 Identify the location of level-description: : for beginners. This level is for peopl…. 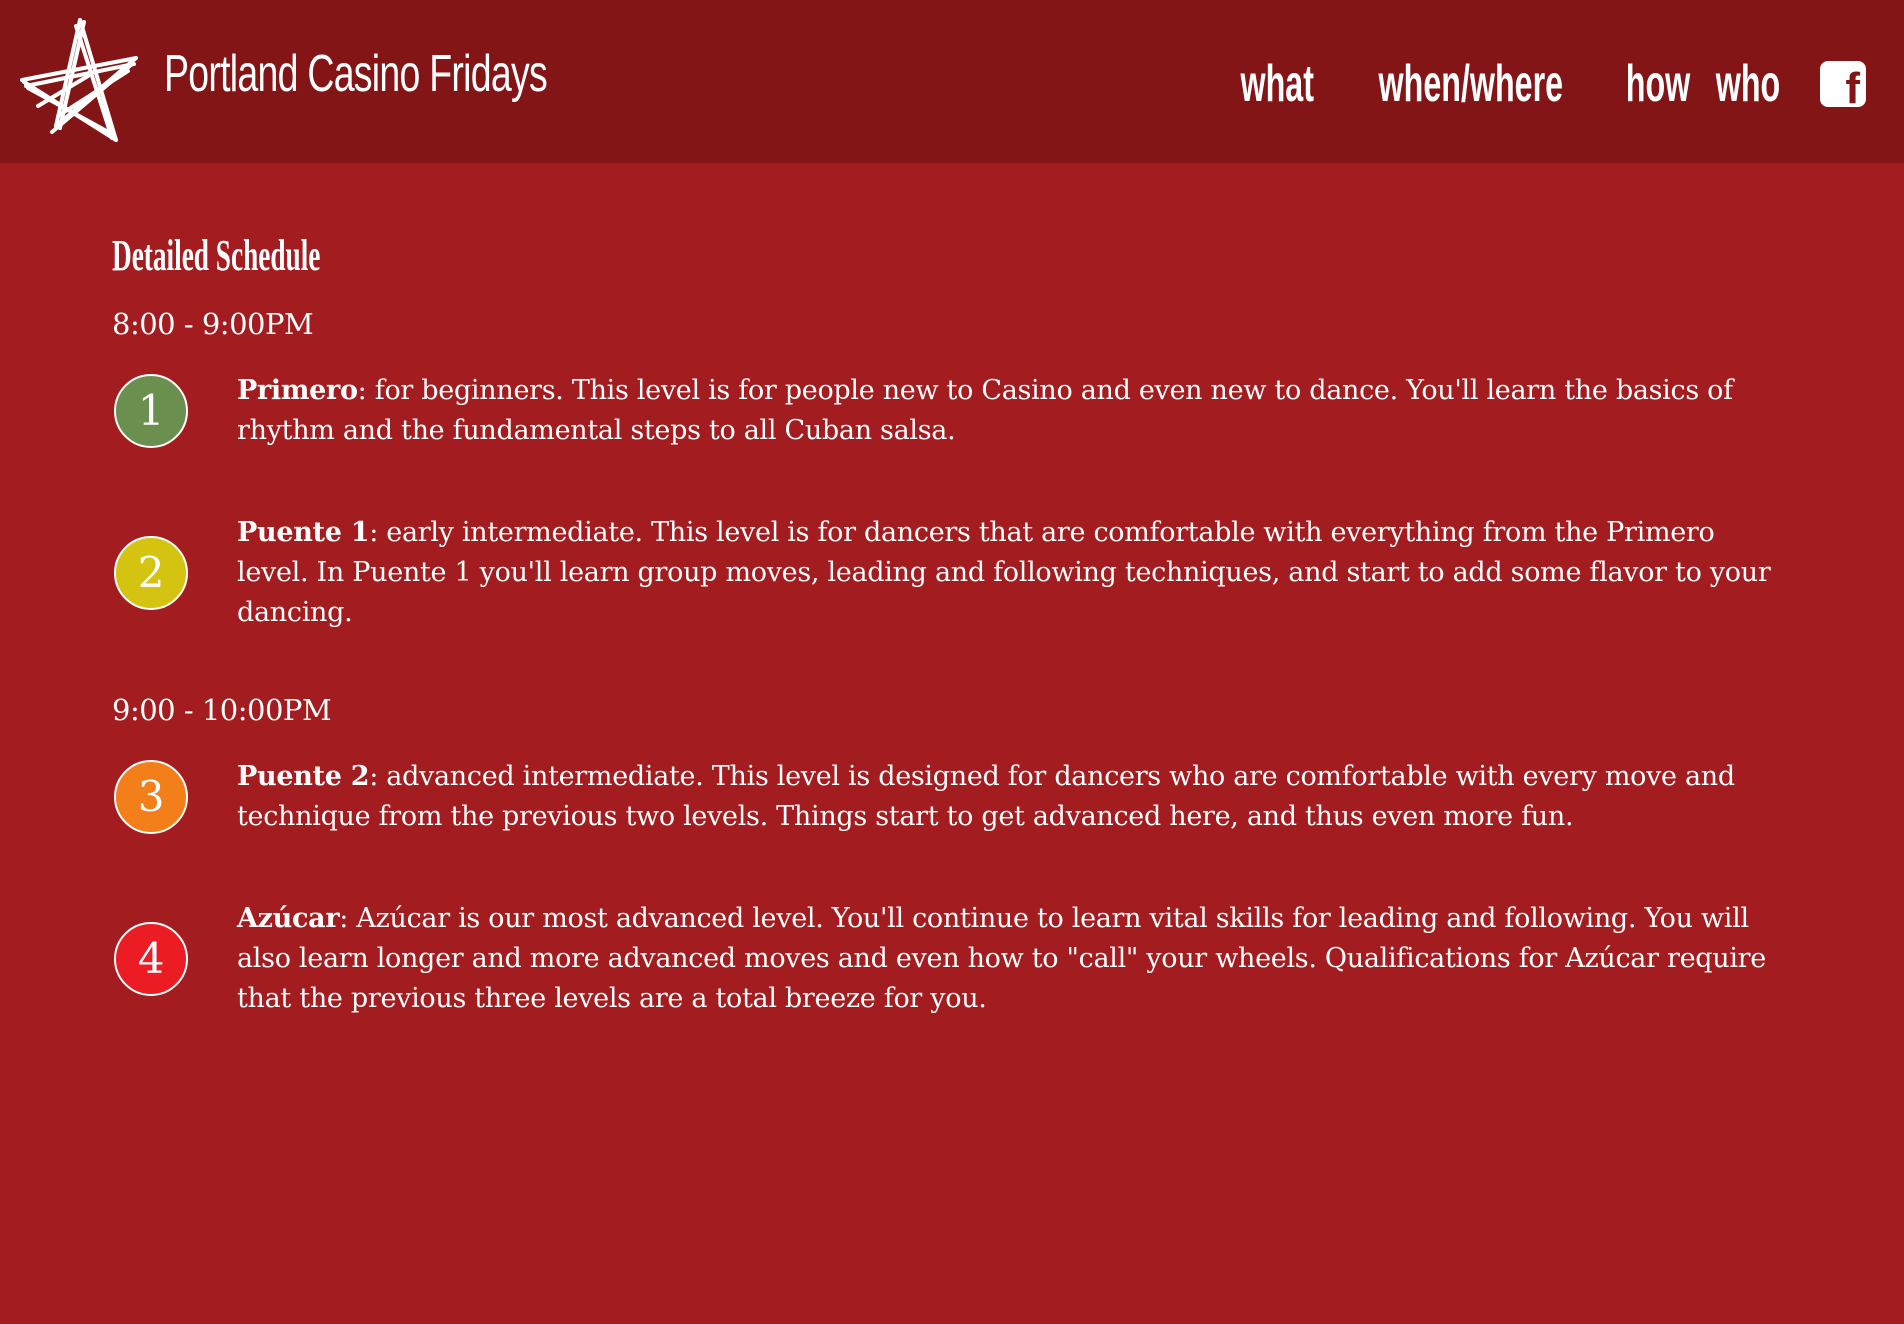
(985, 410).